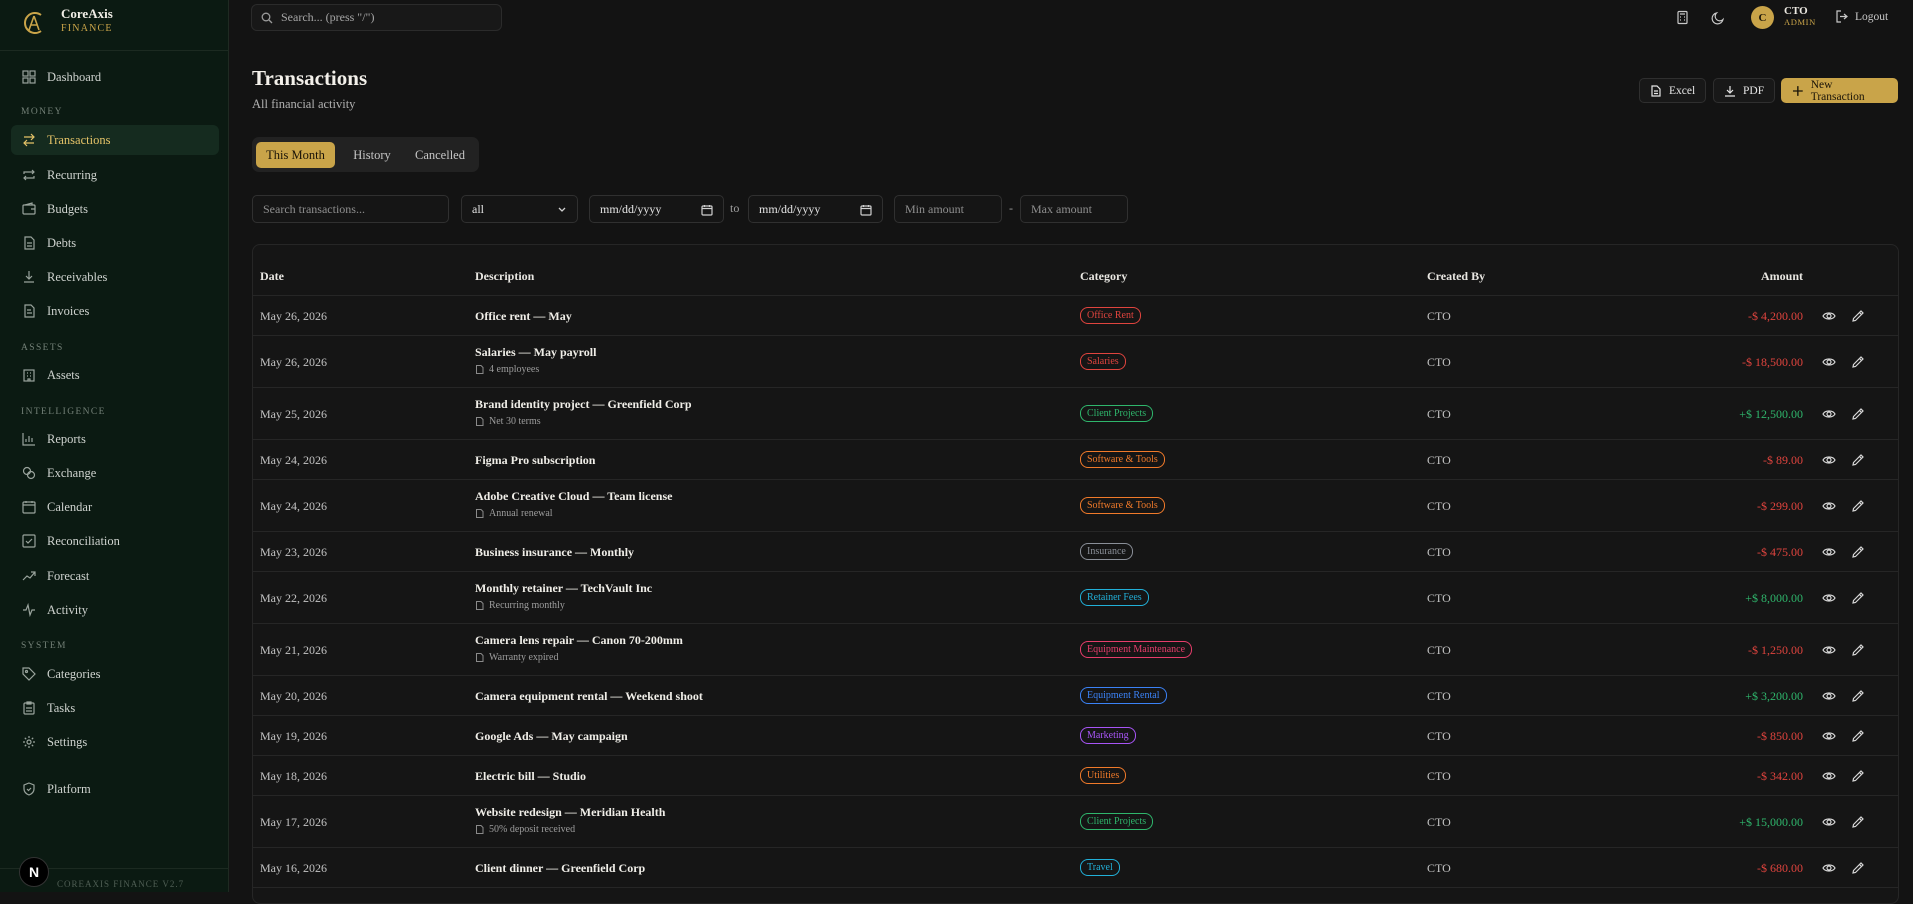 This screenshot has height=904, width=1913. I want to click on global-search-input: Search... (press "/"), so click(376, 17).